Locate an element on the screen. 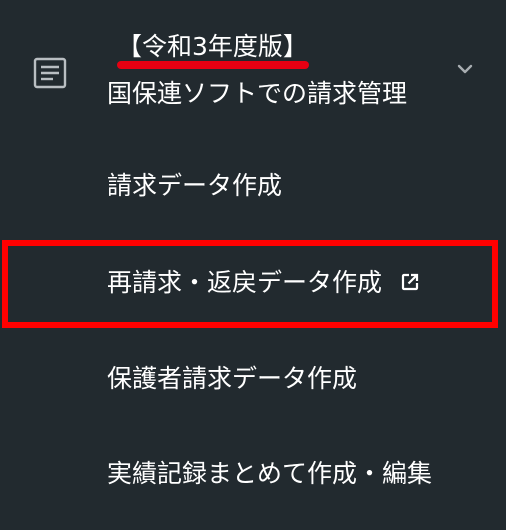 This screenshot has height=530, width=506. chevron-down-icon is located at coordinates (465, 69).